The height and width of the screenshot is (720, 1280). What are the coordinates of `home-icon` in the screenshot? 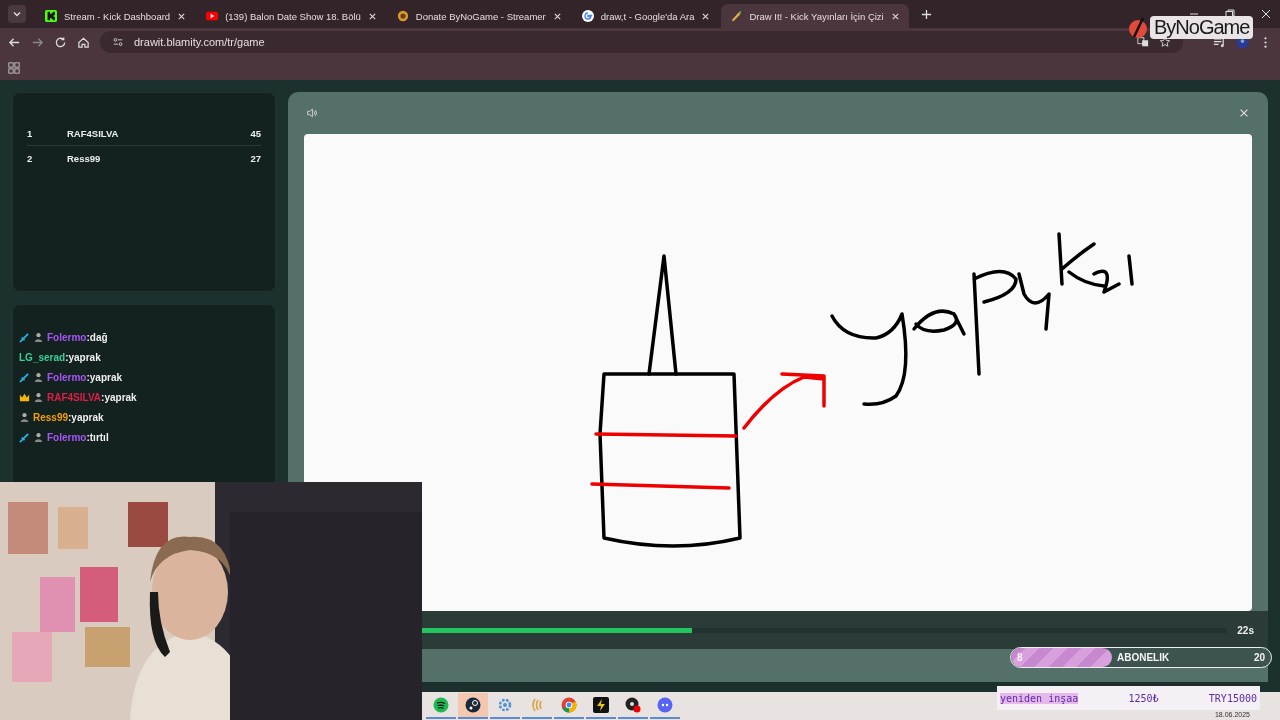 It's located at (83, 42).